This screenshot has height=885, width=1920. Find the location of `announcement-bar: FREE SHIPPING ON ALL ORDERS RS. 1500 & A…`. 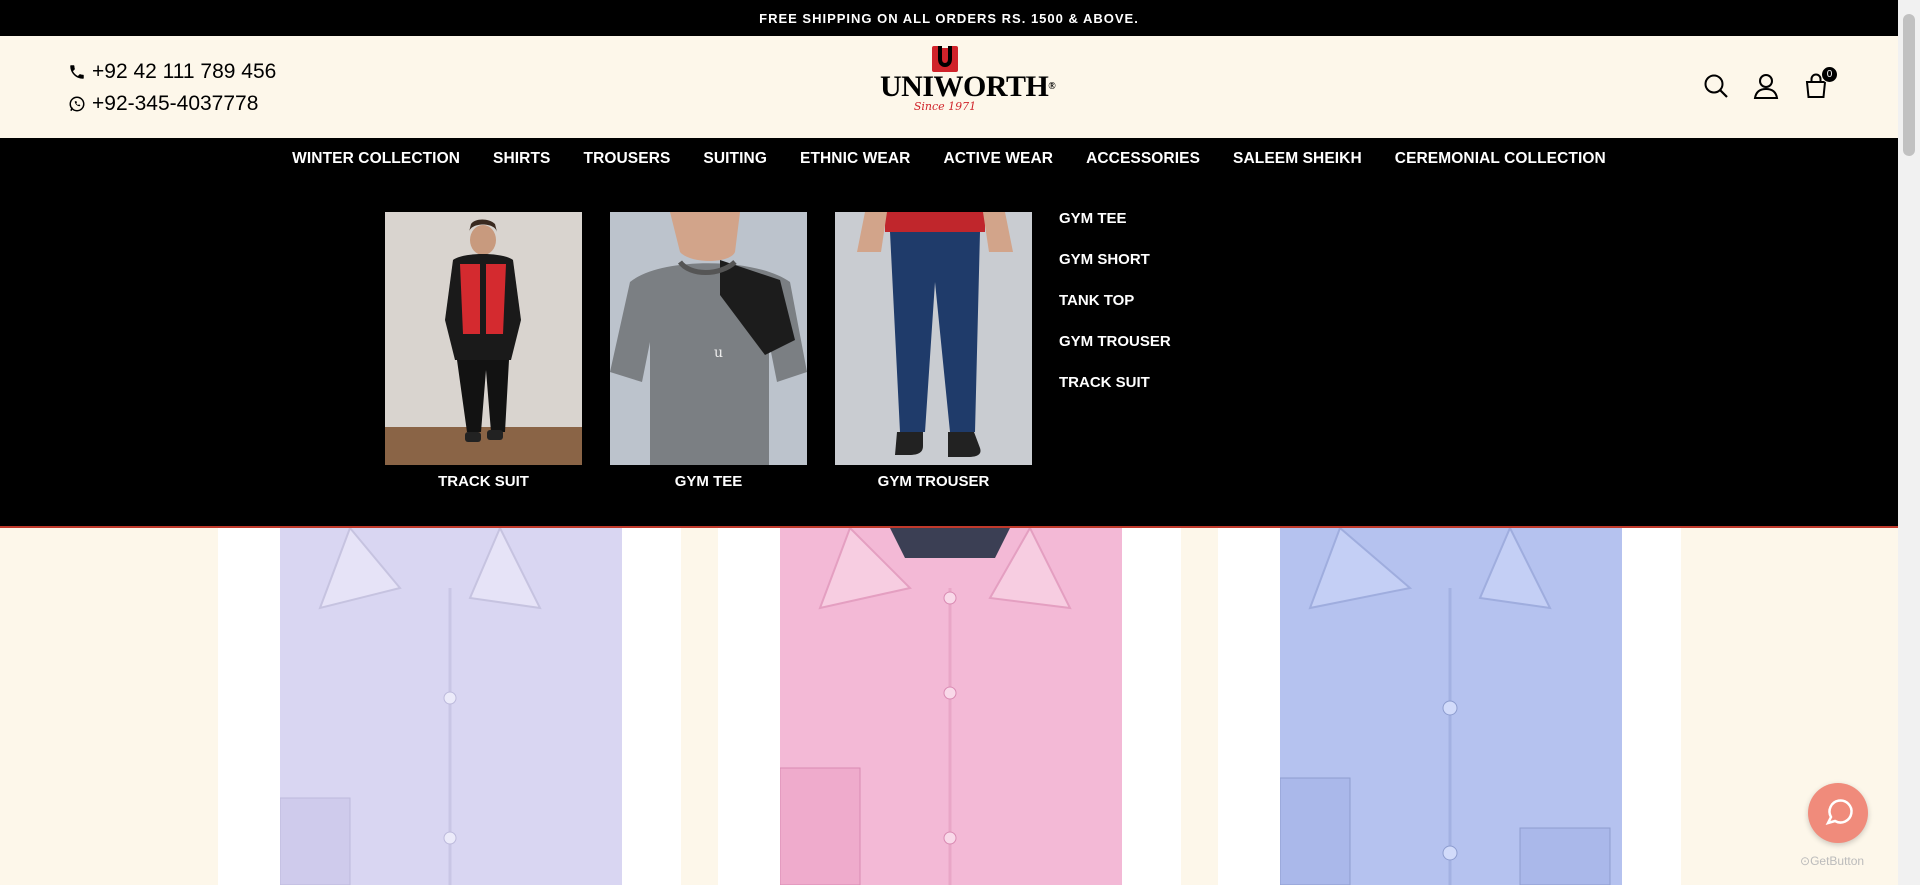

announcement-bar: FREE SHIPPING ON ALL ORDERS RS. 1500 & A… is located at coordinates (949, 18).